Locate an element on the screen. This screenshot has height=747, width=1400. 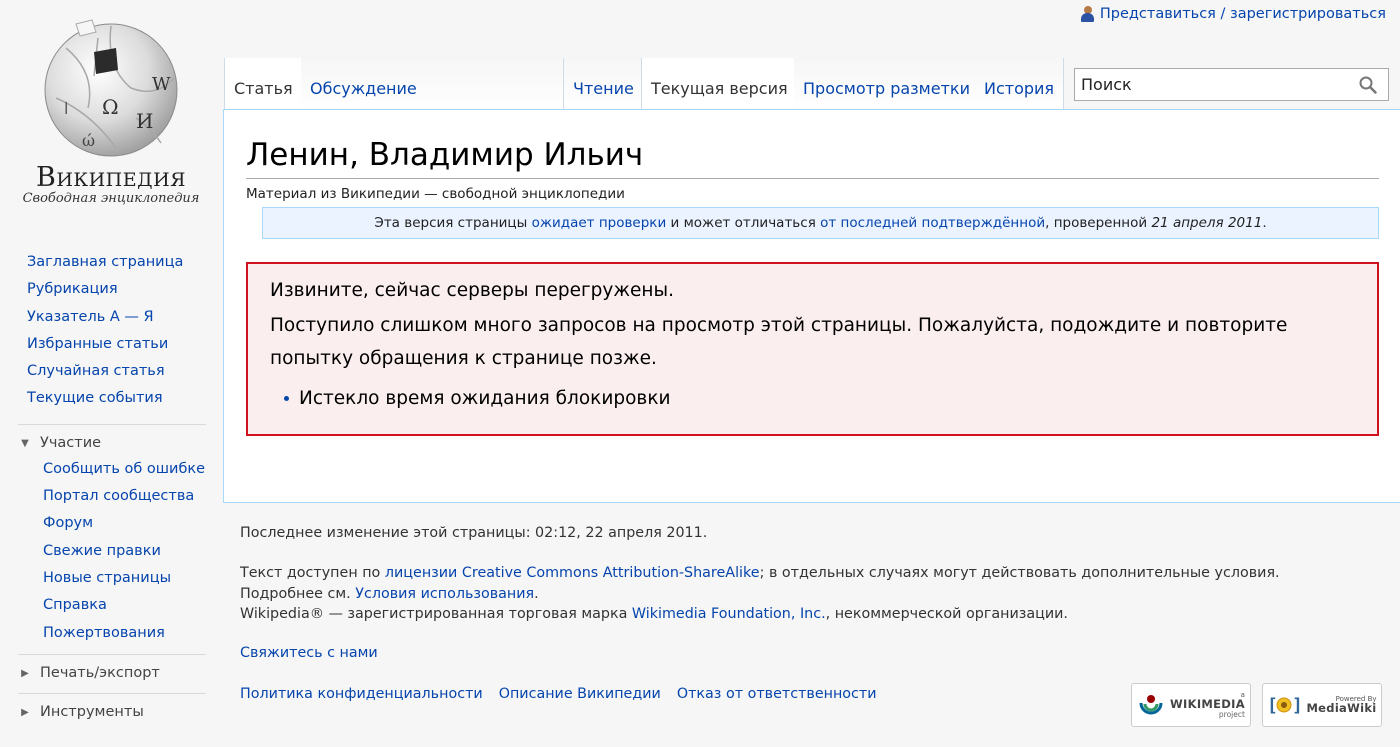
contact-link: Свяжитесь с нами is located at coordinates (309, 653).